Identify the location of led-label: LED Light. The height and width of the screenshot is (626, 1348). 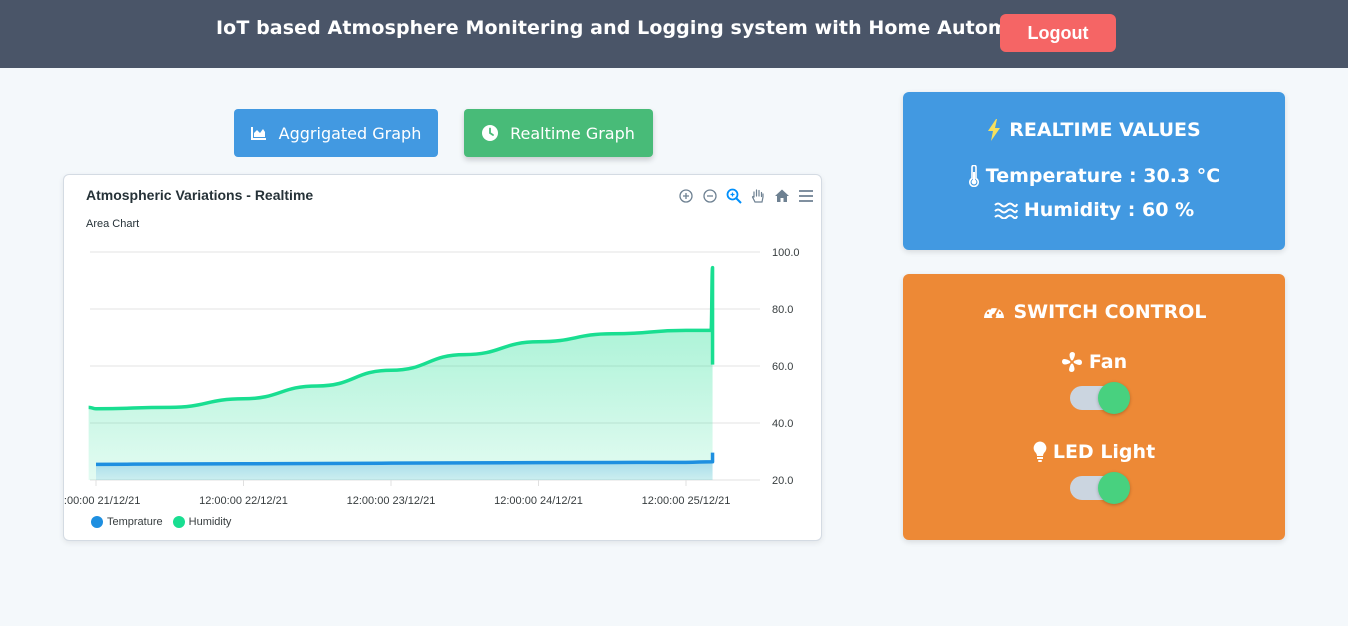
(1104, 452).